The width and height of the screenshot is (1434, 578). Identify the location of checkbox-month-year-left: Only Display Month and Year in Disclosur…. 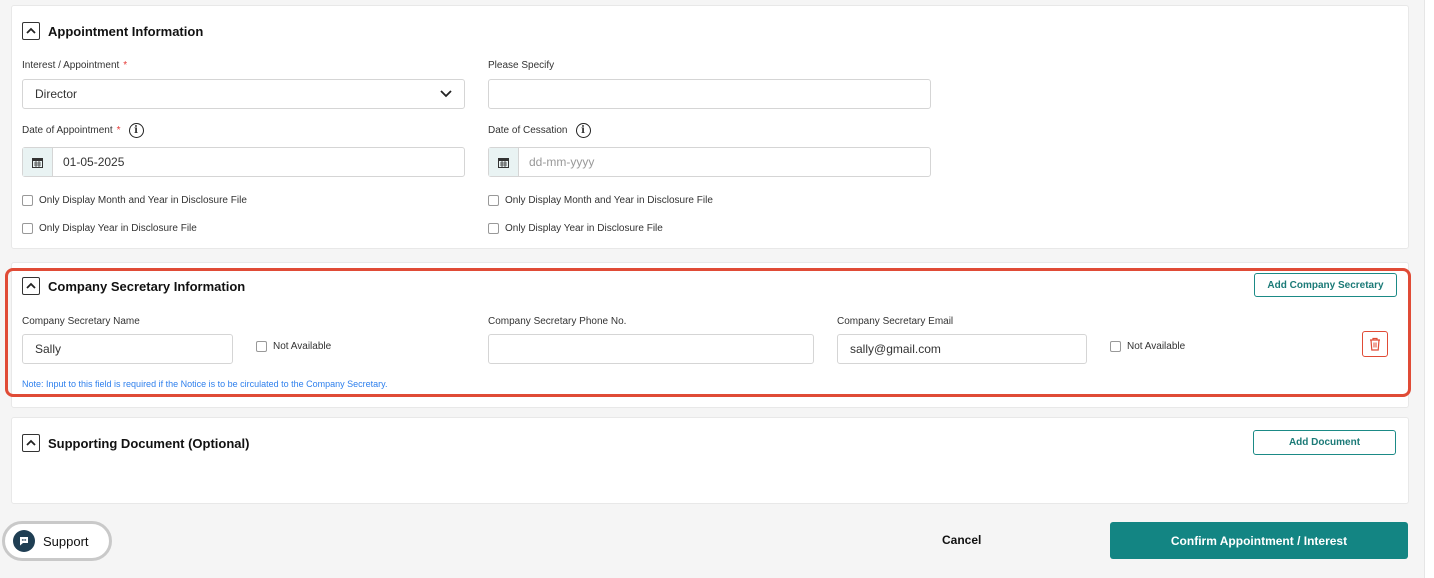
(134, 200).